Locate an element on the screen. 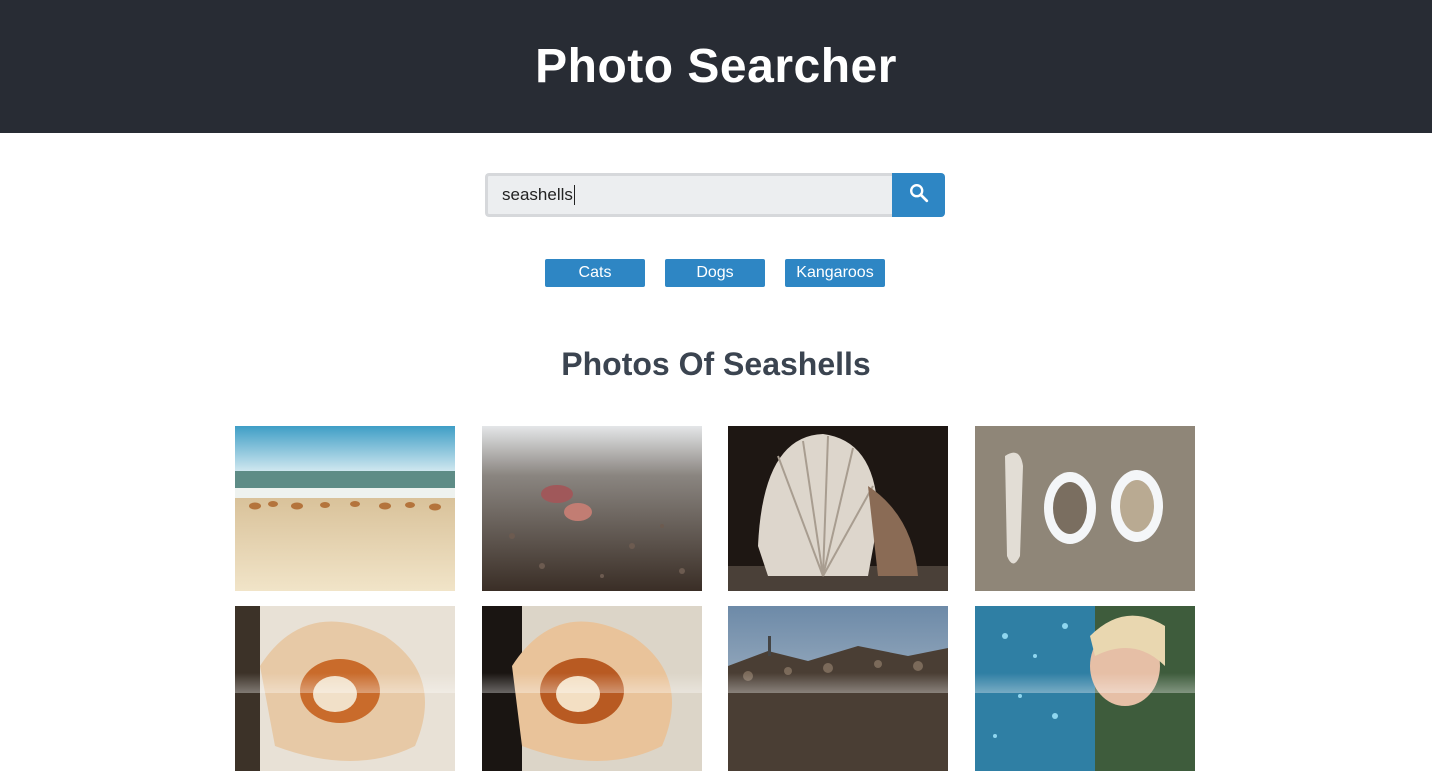  tag-cats-button: Cats is located at coordinates (595, 273).